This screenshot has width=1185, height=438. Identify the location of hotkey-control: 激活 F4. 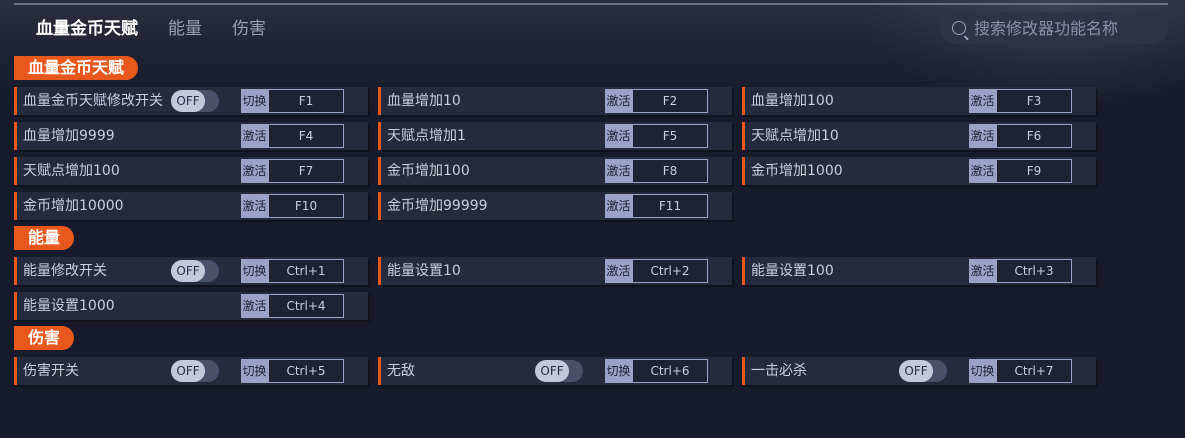
(292, 136).